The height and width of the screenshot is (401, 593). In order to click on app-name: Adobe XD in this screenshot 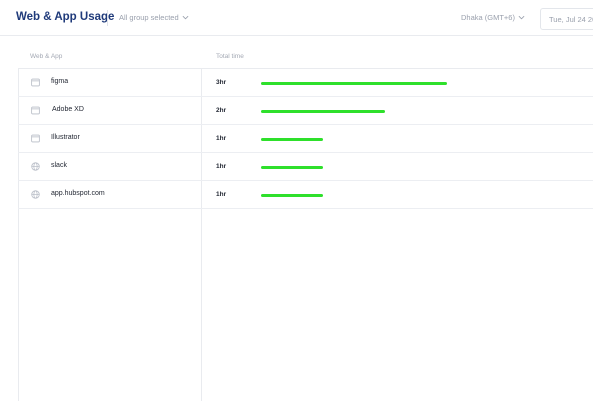, I will do `click(68, 109)`.